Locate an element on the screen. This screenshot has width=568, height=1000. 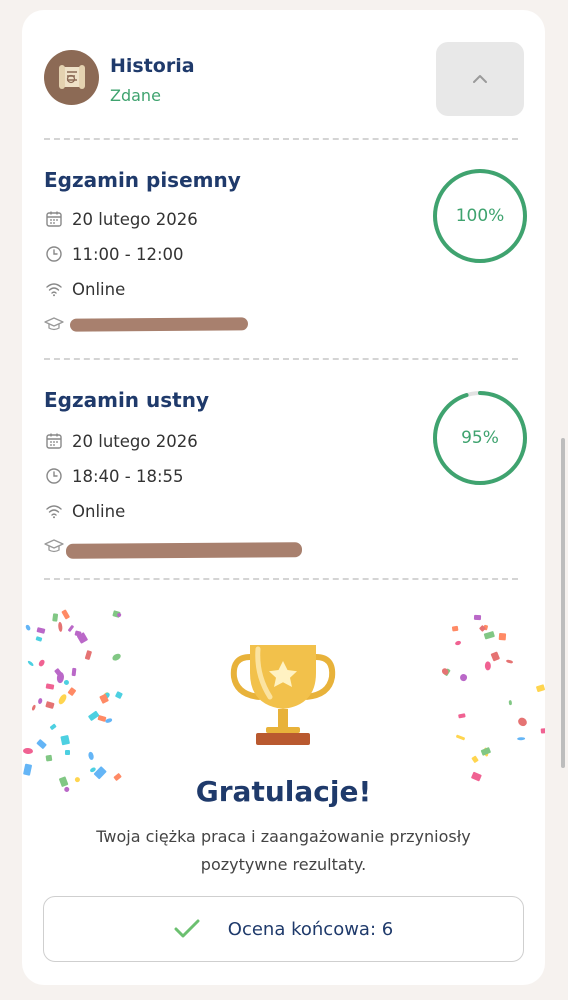
scroll-icon is located at coordinates (72, 77).